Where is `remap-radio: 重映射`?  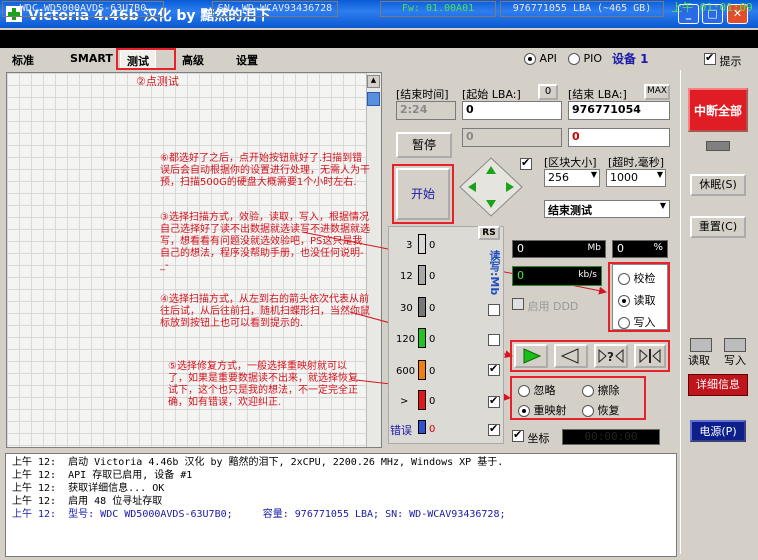 remap-radio: 重映射 is located at coordinates (542, 410).